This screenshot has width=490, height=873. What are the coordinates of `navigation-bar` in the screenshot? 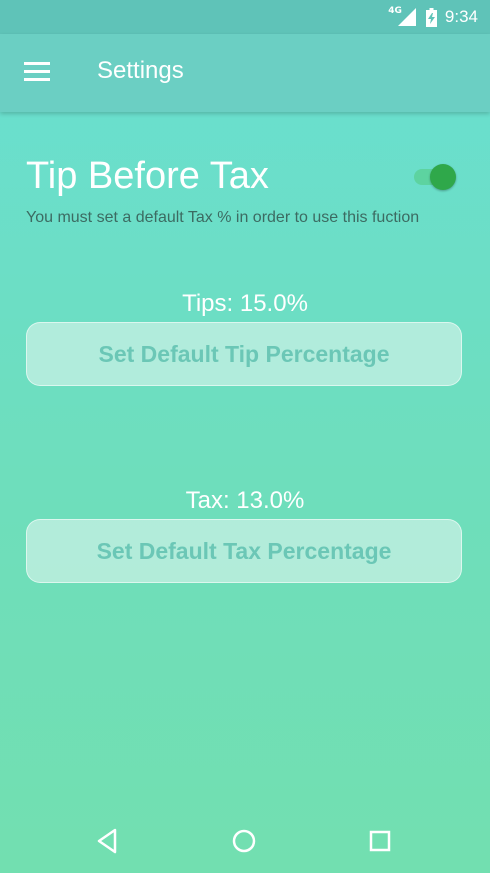 It's located at (245, 840).